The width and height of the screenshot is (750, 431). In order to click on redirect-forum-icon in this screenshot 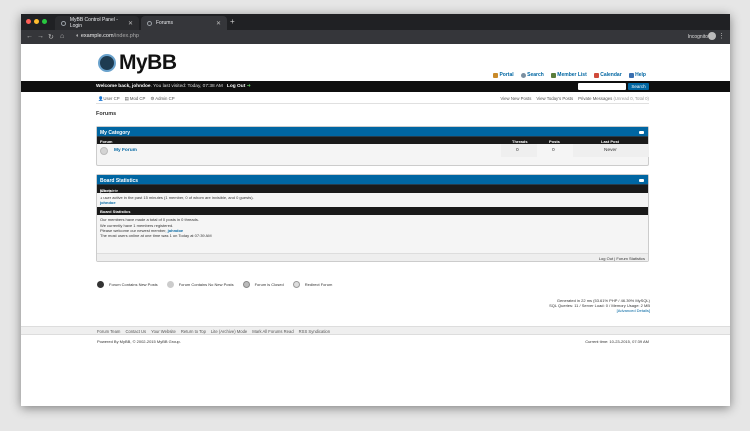, I will do `click(296, 284)`.